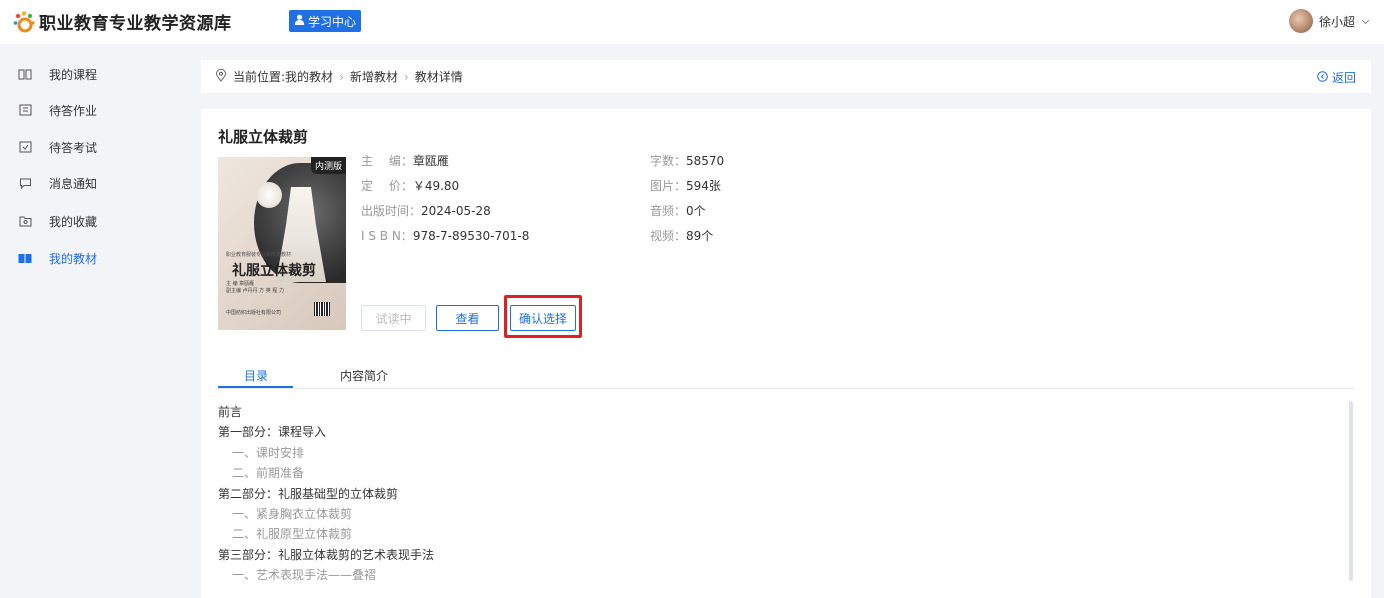  What do you see at coordinates (274, 271) in the screenshot?
I see `cover-title: 礼服立体裁剪` at bounding box center [274, 271].